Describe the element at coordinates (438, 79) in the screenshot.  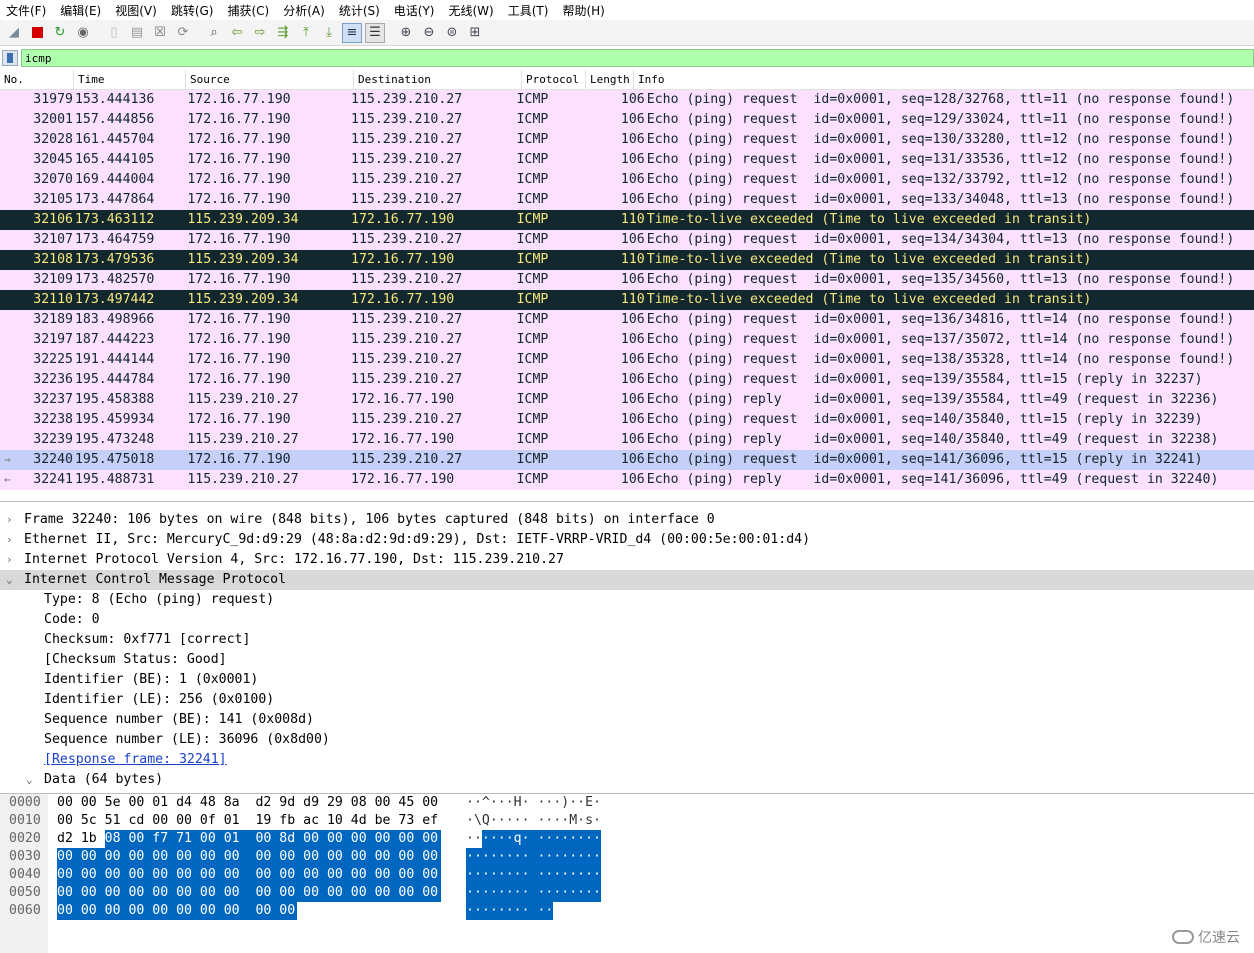
I see `column-header-destination: Destination` at that location.